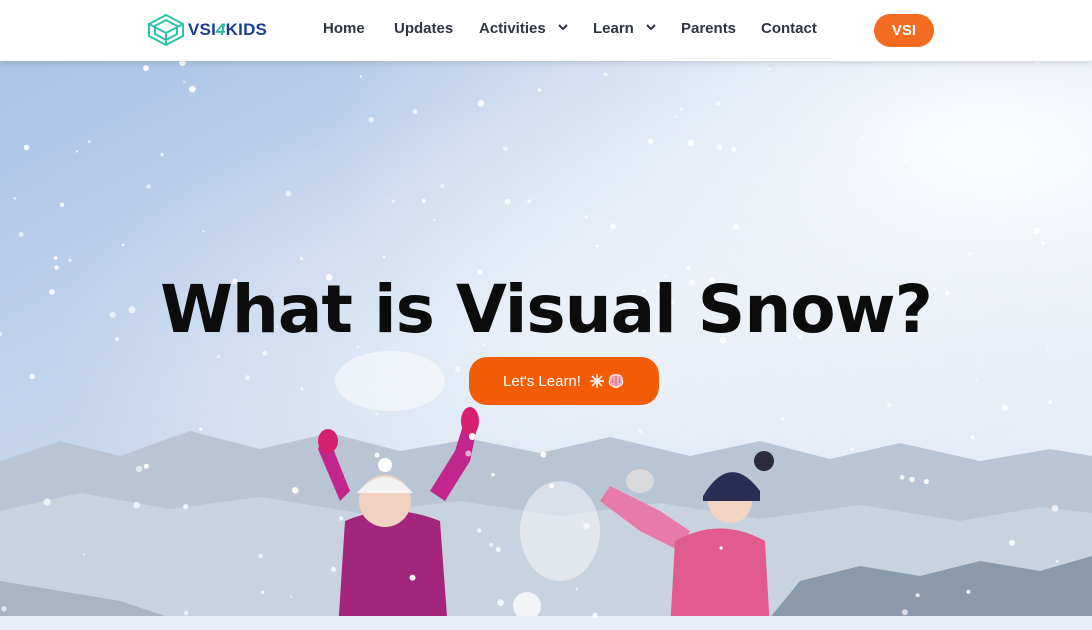  I want to click on vsi-button: VSI, so click(904, 30).